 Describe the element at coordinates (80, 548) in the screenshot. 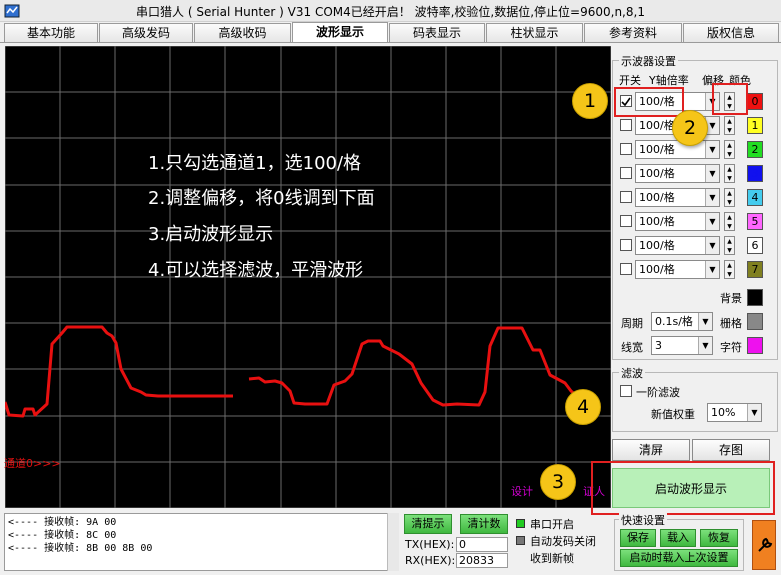

I see `log-line: <---- 接收帧: 8B 00 8B 00` at that location.